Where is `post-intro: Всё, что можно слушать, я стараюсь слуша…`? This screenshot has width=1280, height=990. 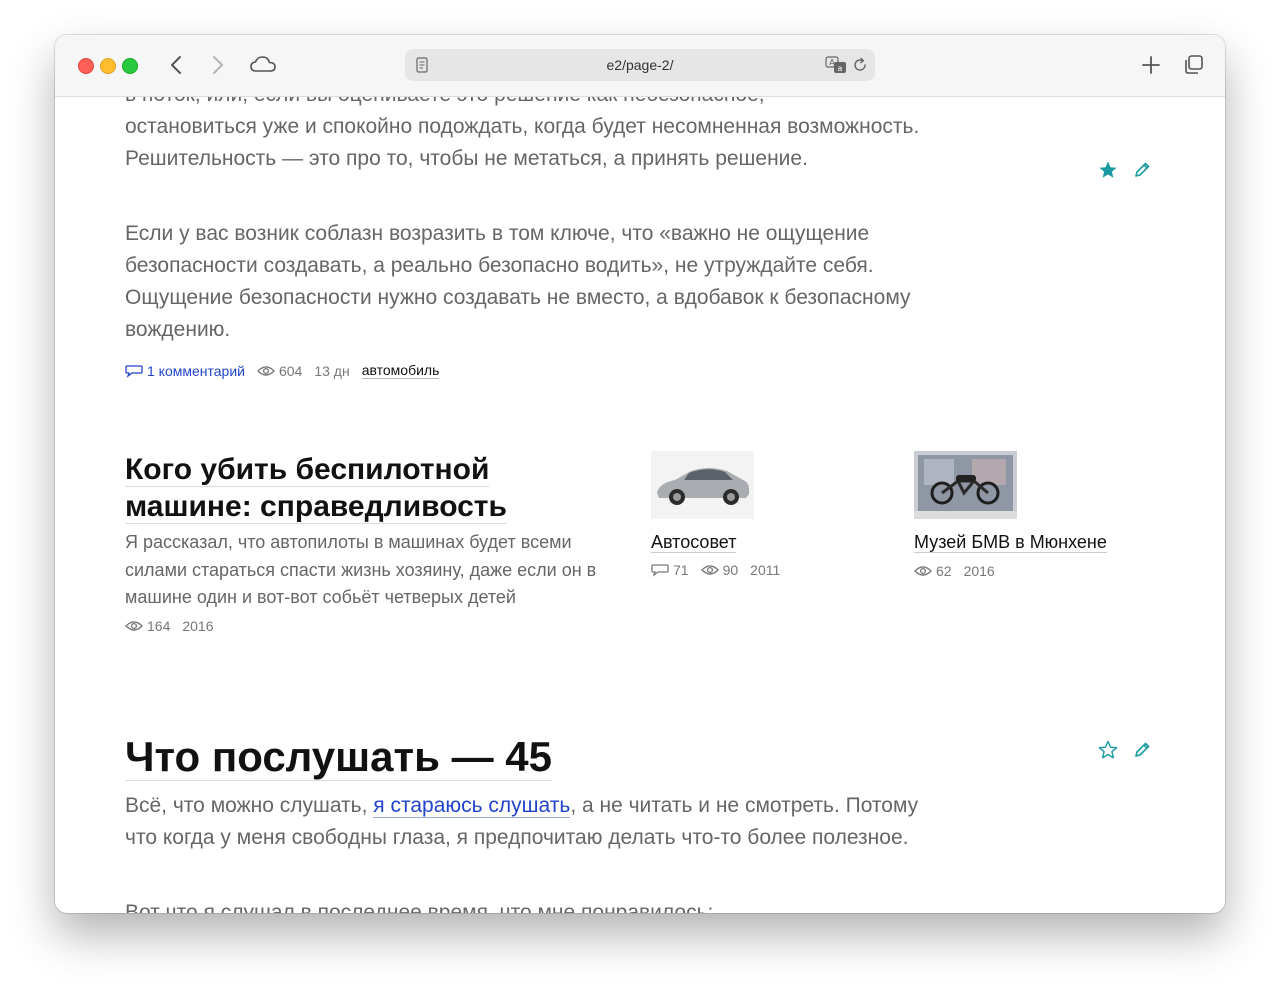 post-intro: Всё, что можно слушать, я стараюсь слуша… is located at coordinates (522, 821).